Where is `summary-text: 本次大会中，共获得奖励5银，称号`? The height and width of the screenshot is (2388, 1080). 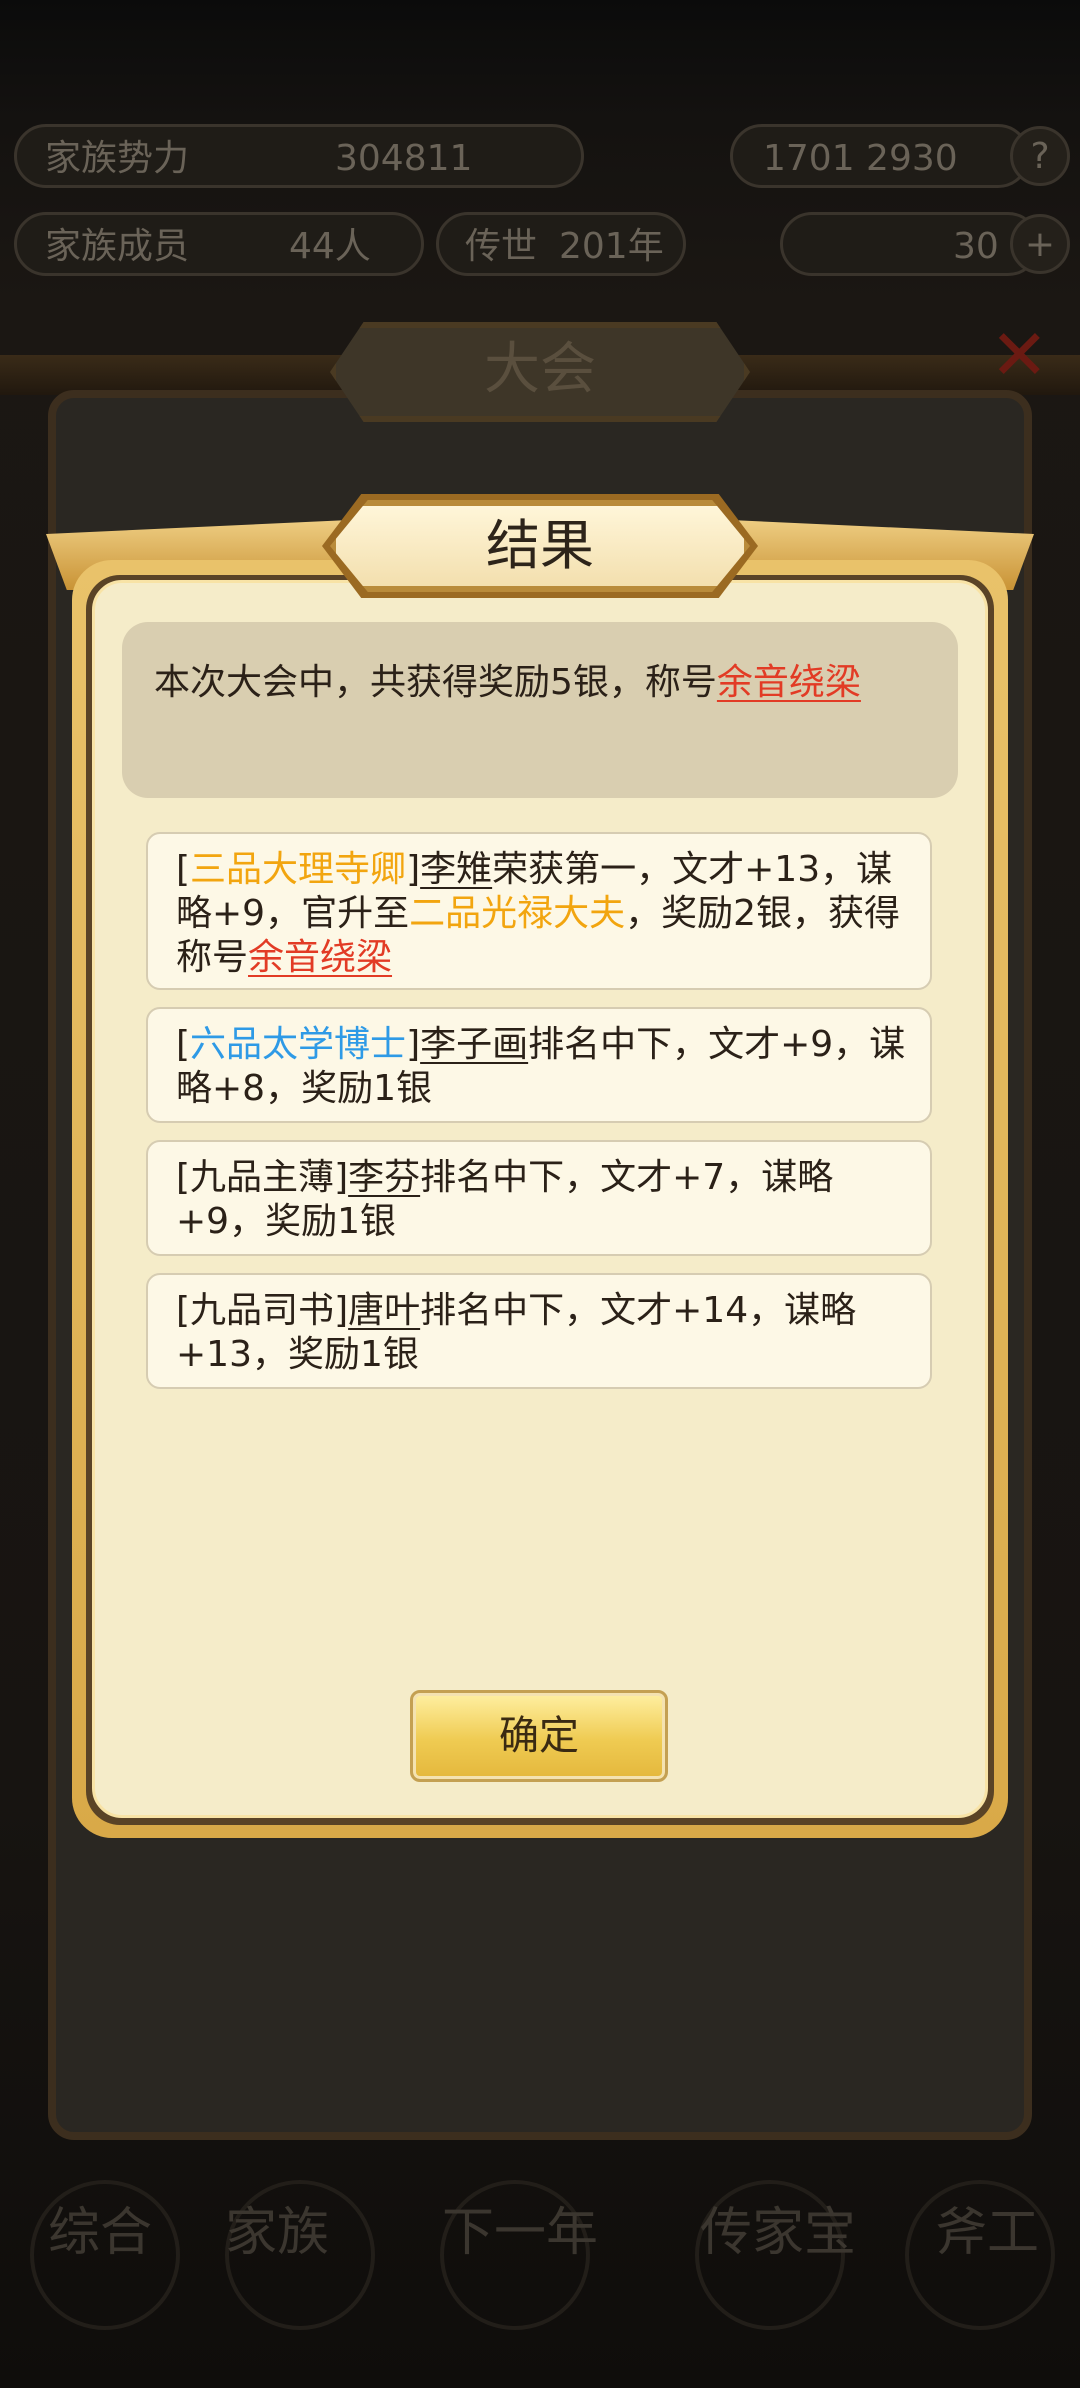
summary-text: 本次大会中，共获得奖励5银，称号 is located at coordinates (435, 682).